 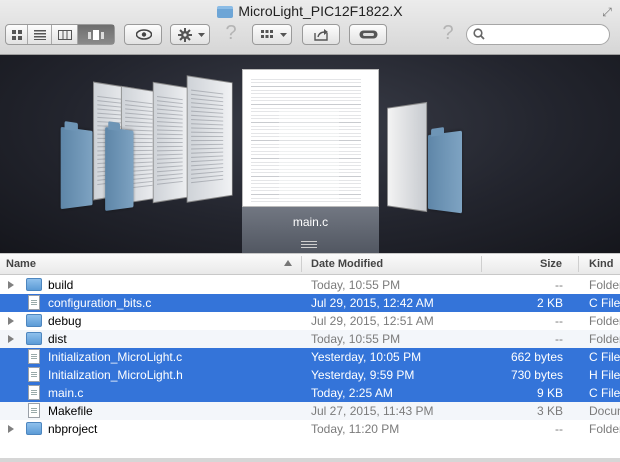 I want to click on share-button, so click(x=321, y=34).